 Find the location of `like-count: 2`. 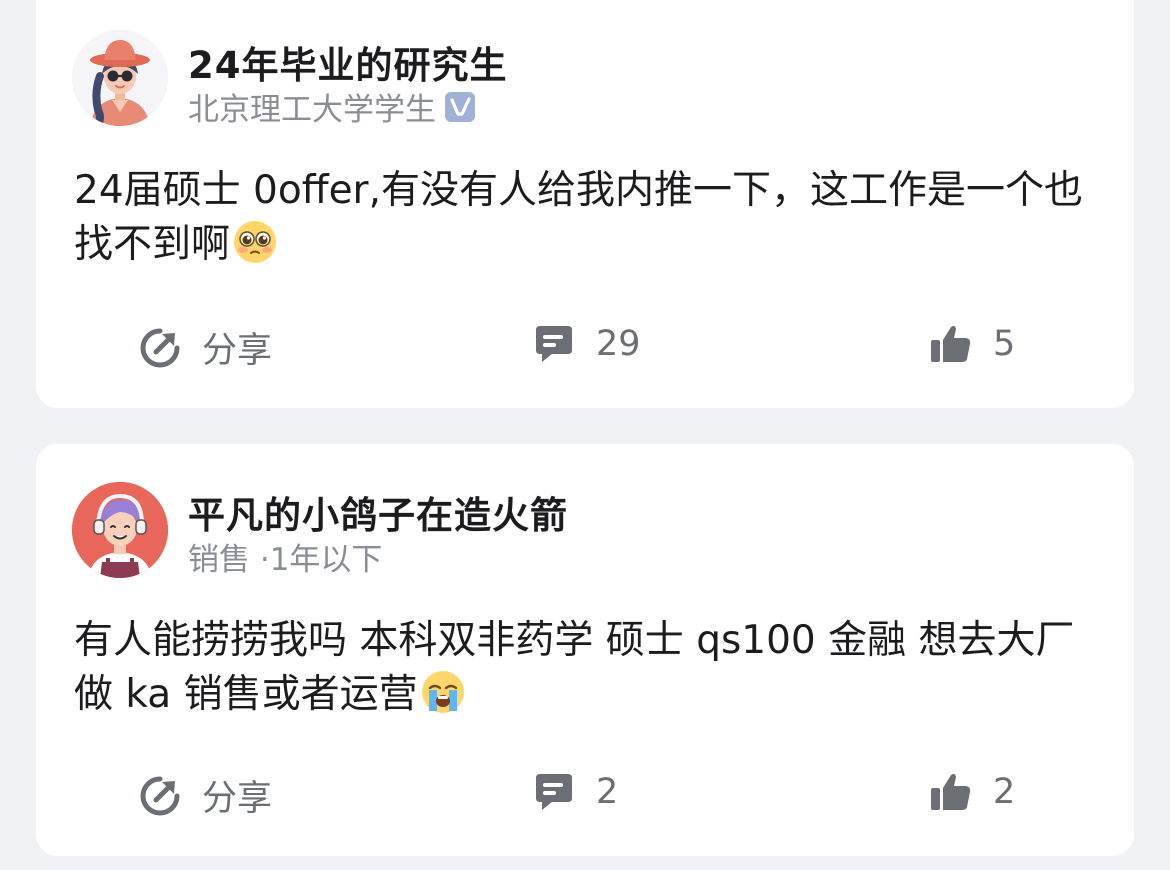

like-count: 2 is located at coordinates (1004, 792).